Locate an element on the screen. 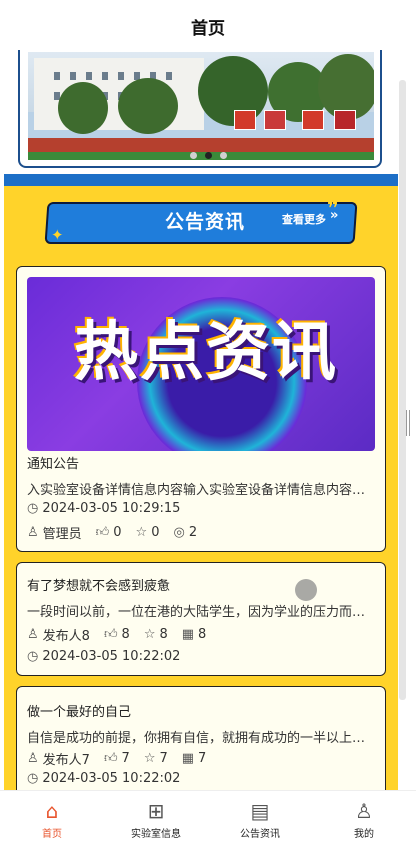  article-title: 做一个最好的自己 is located at coordinates (79, 712).